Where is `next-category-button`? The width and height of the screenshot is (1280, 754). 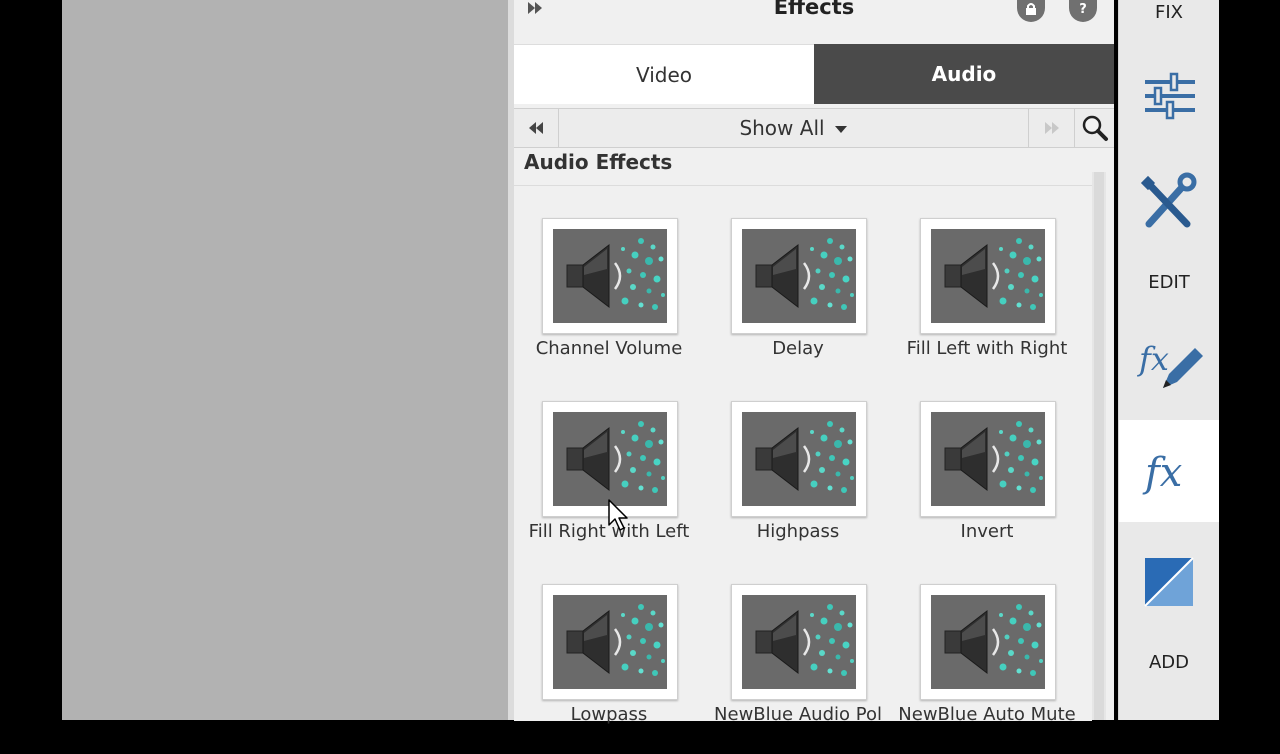 next-category-button is located at coordinates (1051, 128).